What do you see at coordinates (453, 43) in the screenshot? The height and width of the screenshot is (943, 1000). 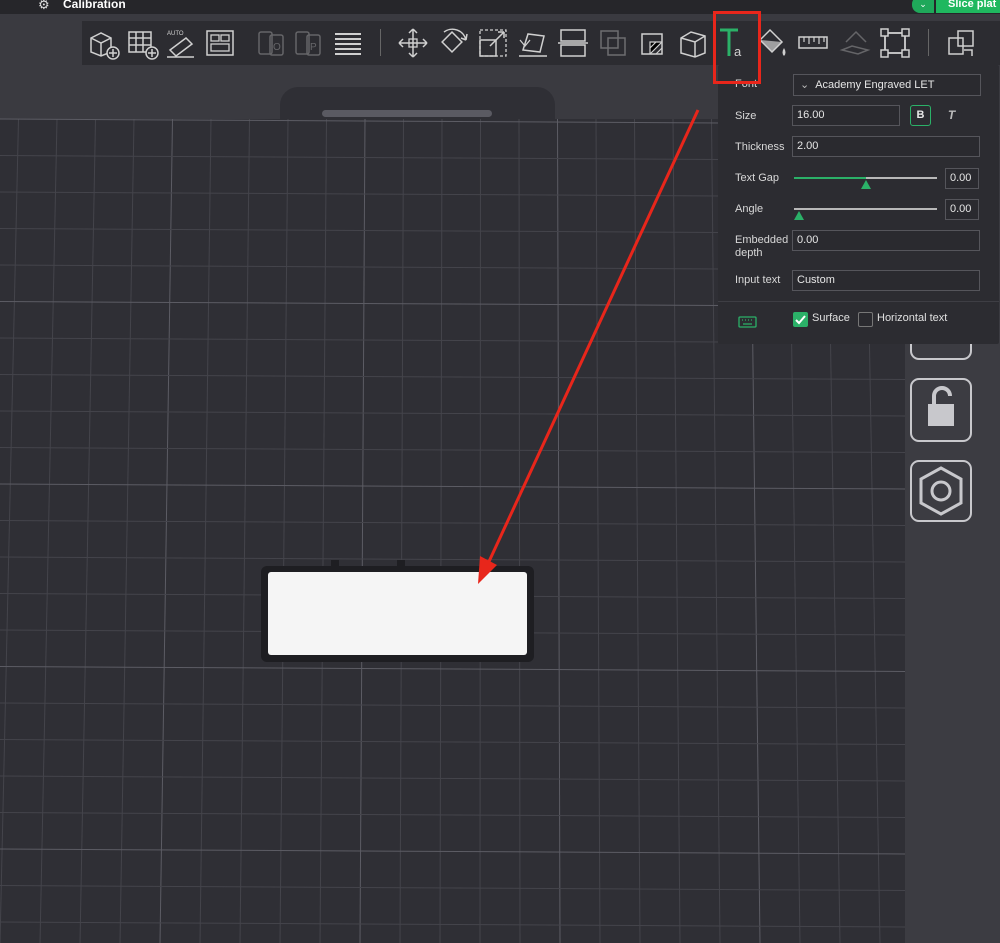 I see `rotate-icon` at bounding box center [453, 43].